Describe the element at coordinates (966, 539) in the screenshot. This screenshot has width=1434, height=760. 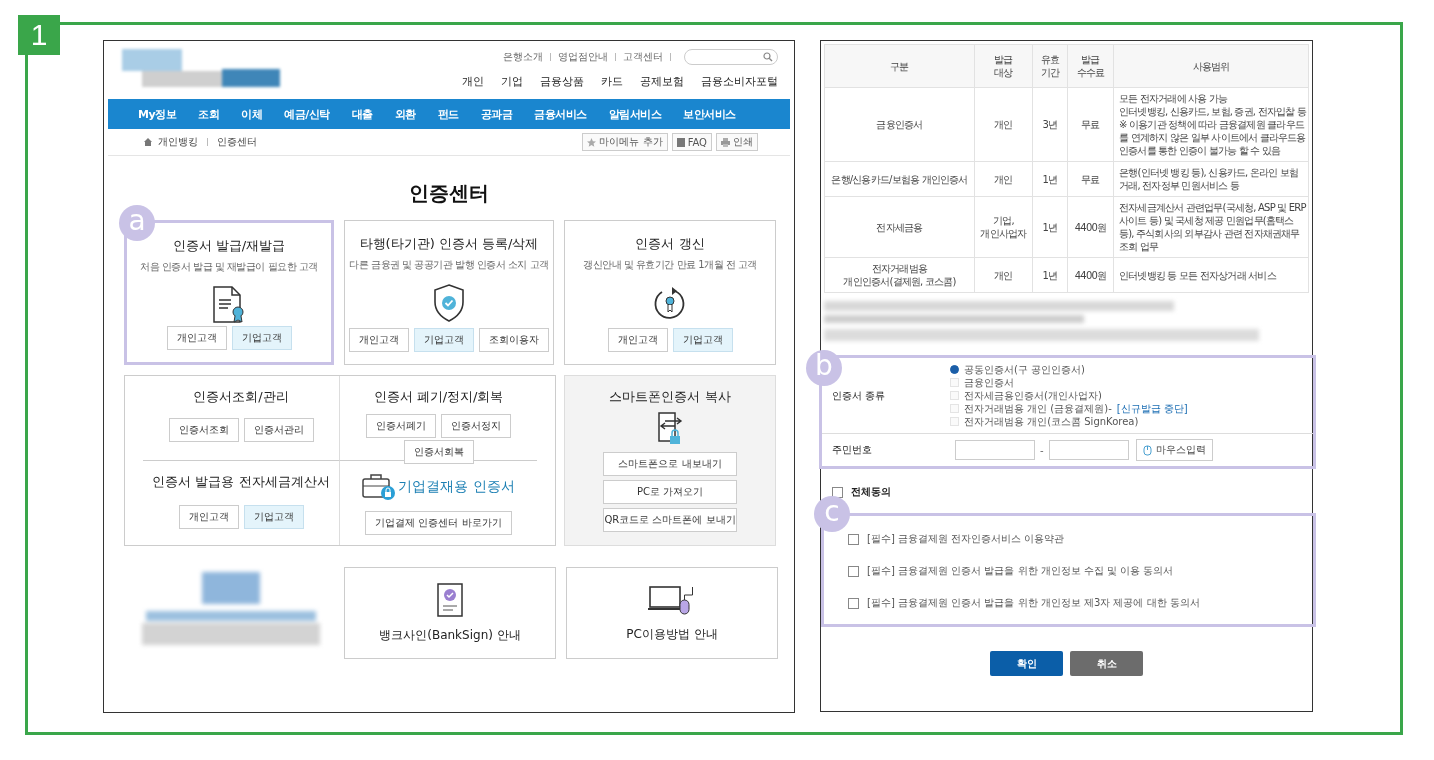
I see `checkbox-label: [필수] 금융결제원 전자인증서비스 이용약관` at that location.